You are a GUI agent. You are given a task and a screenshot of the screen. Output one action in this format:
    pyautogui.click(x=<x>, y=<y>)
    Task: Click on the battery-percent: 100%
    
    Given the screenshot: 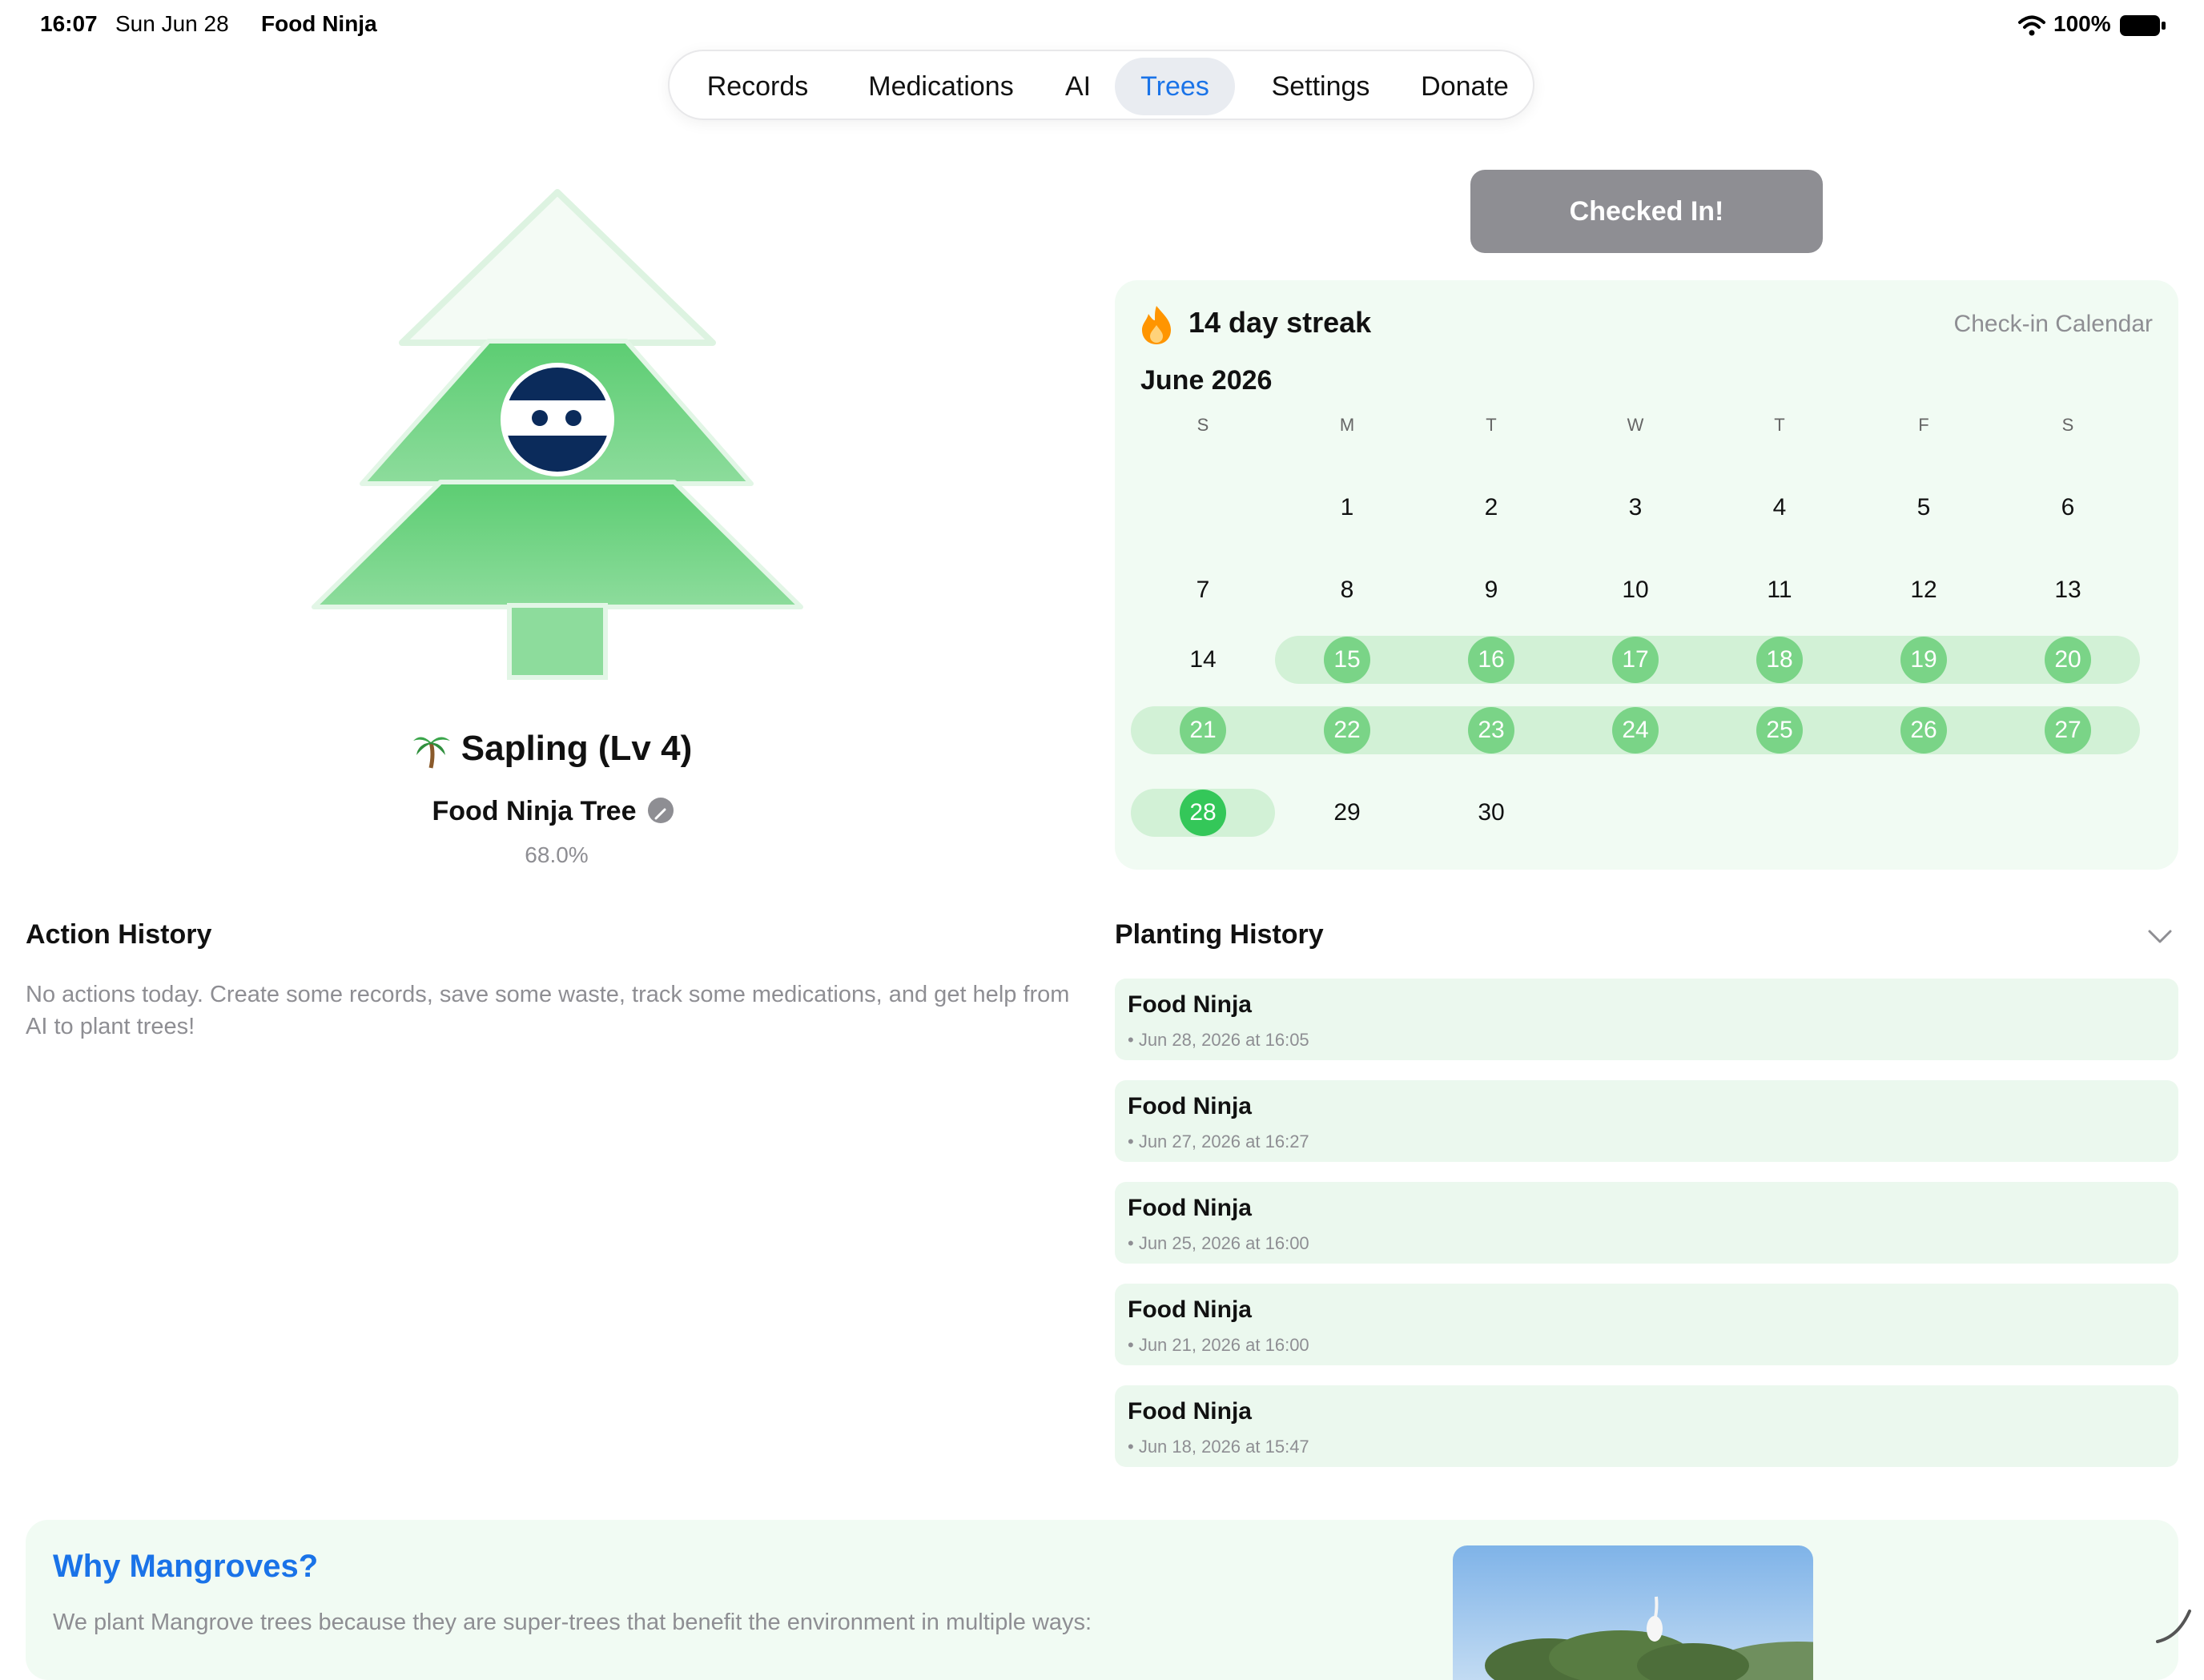 What is the action you would take?
    pyautogui.click(x=2082, y=23)
    